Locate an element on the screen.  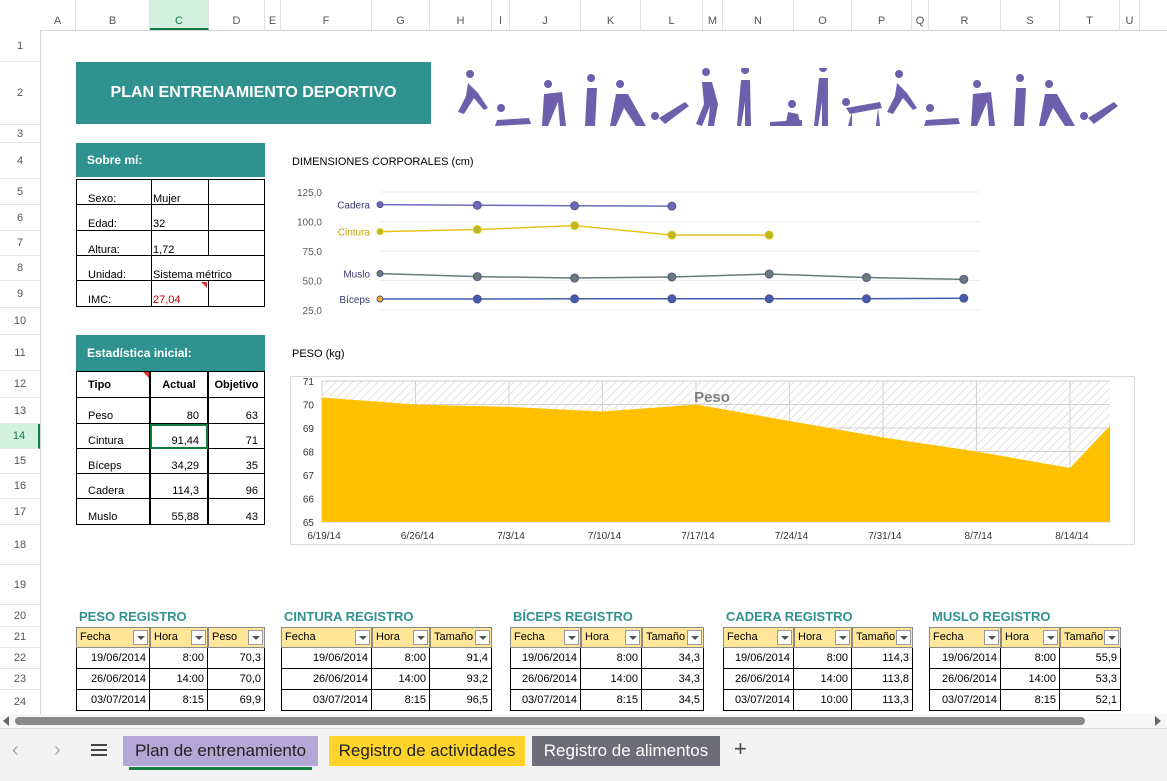
column-header-O: O is located at coordinates (823, 15).